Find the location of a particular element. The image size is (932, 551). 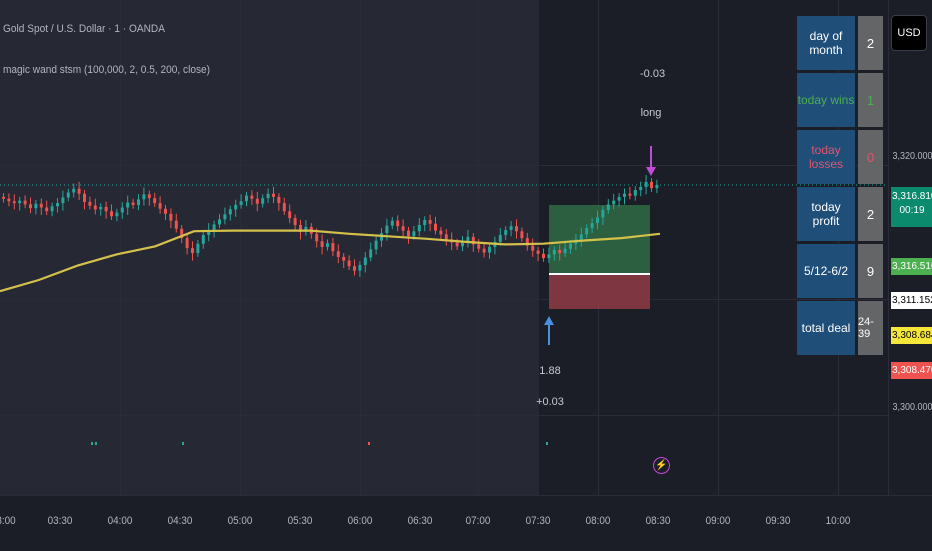

red-price-tag: 3,308.470 is located at coordinates (911, 370).